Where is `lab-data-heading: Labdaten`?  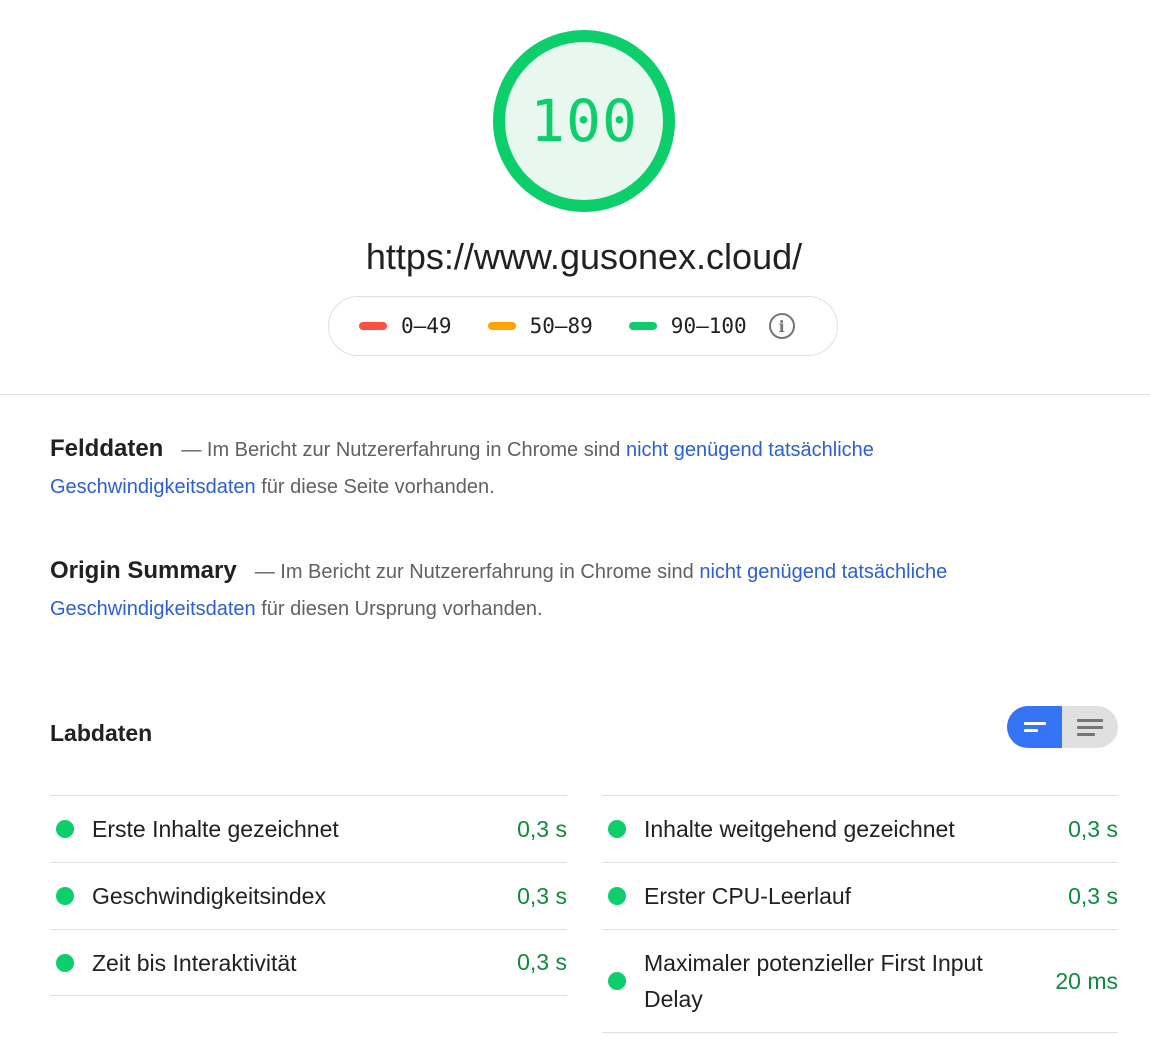 lab-data-heading: Labdaten is located at coordinates (101, 733).